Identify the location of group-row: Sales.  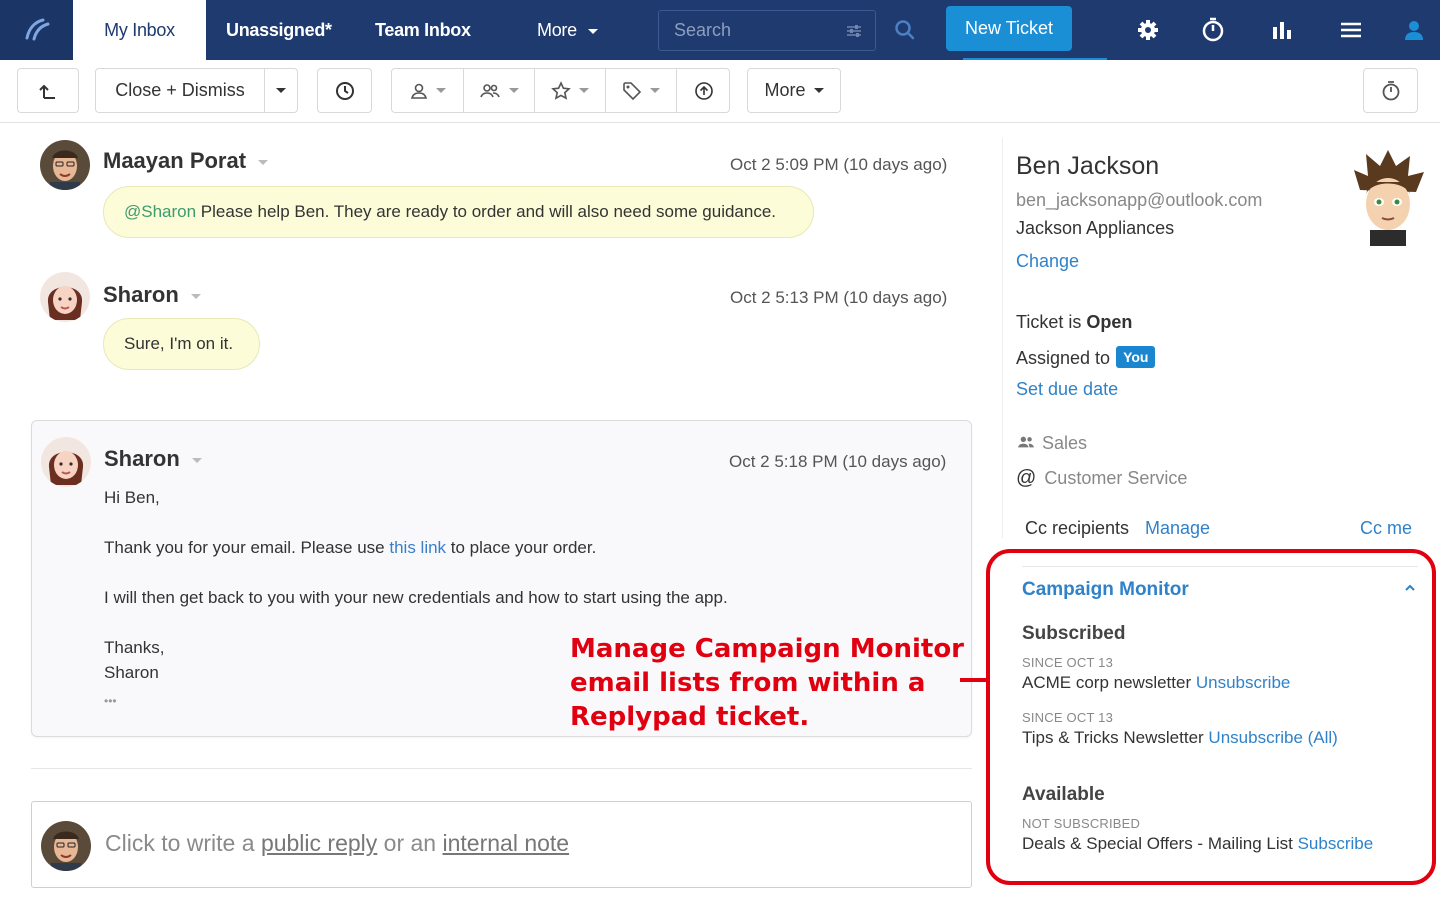
(1051, 443).